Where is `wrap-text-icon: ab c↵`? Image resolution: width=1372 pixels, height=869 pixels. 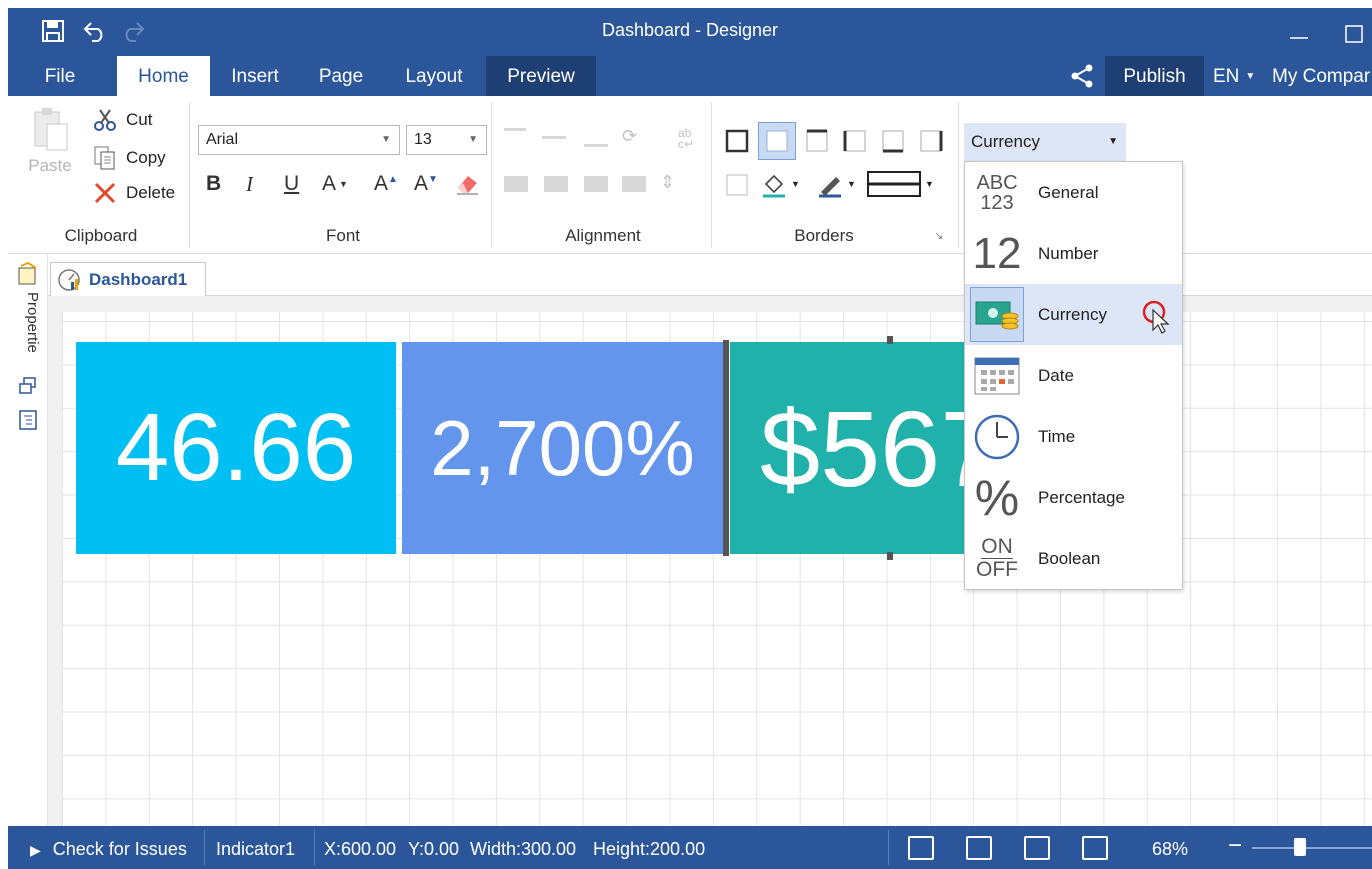
wrap-text-icon: ab c↵ is located at coordinates (686, 138).